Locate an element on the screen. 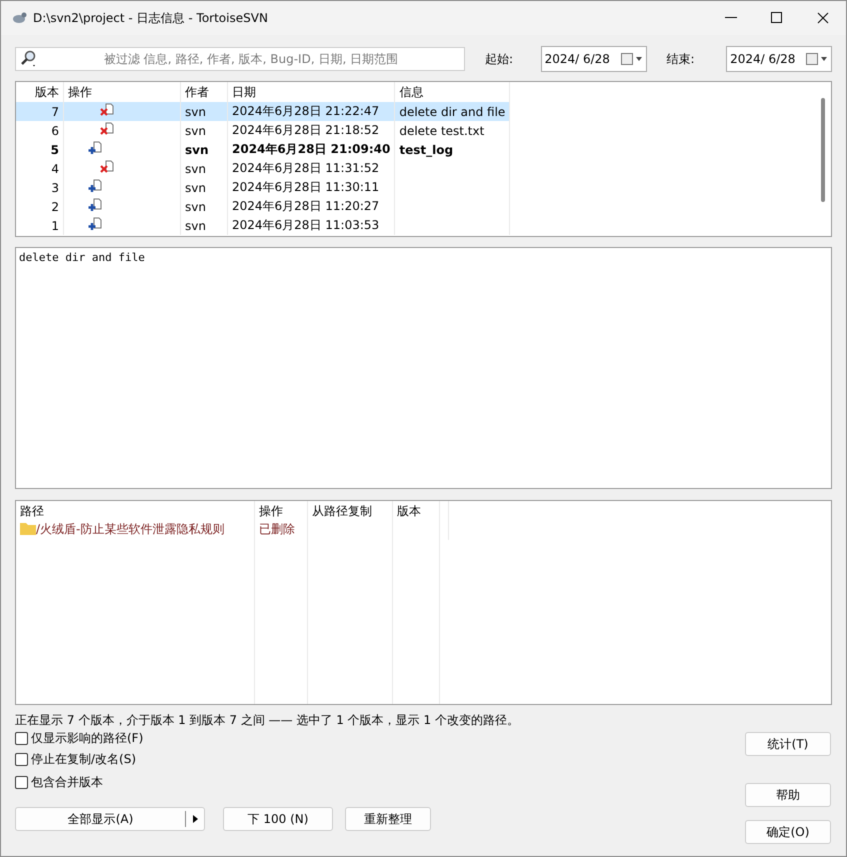 The width and height of the screenshot is (847, 857). log-row: 3 svn 2024年6月28日 11:30:11 is located at coordinates (263, 187).